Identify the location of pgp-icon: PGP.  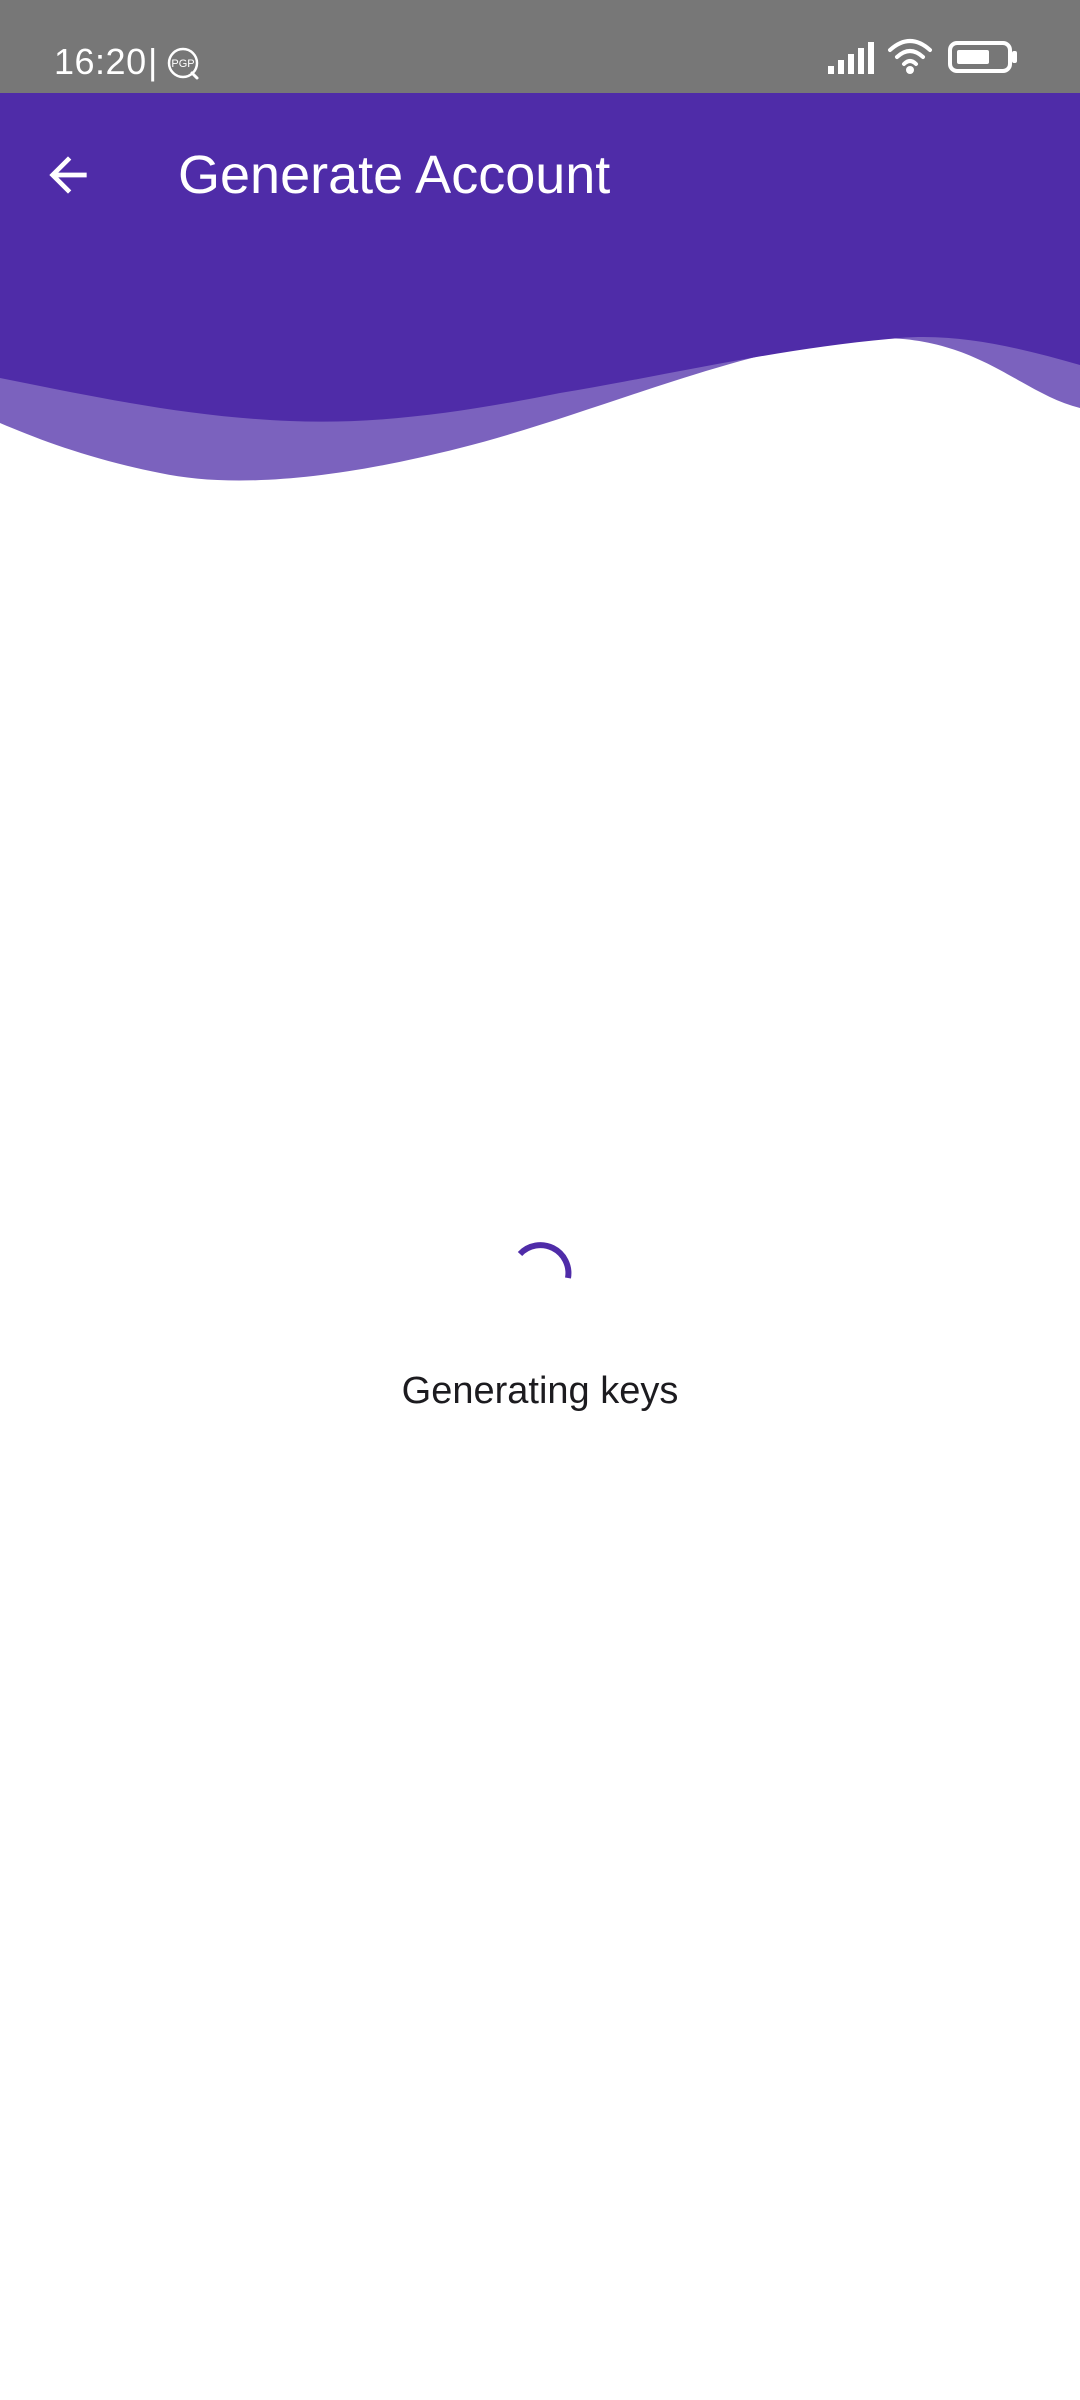
(183, 63).